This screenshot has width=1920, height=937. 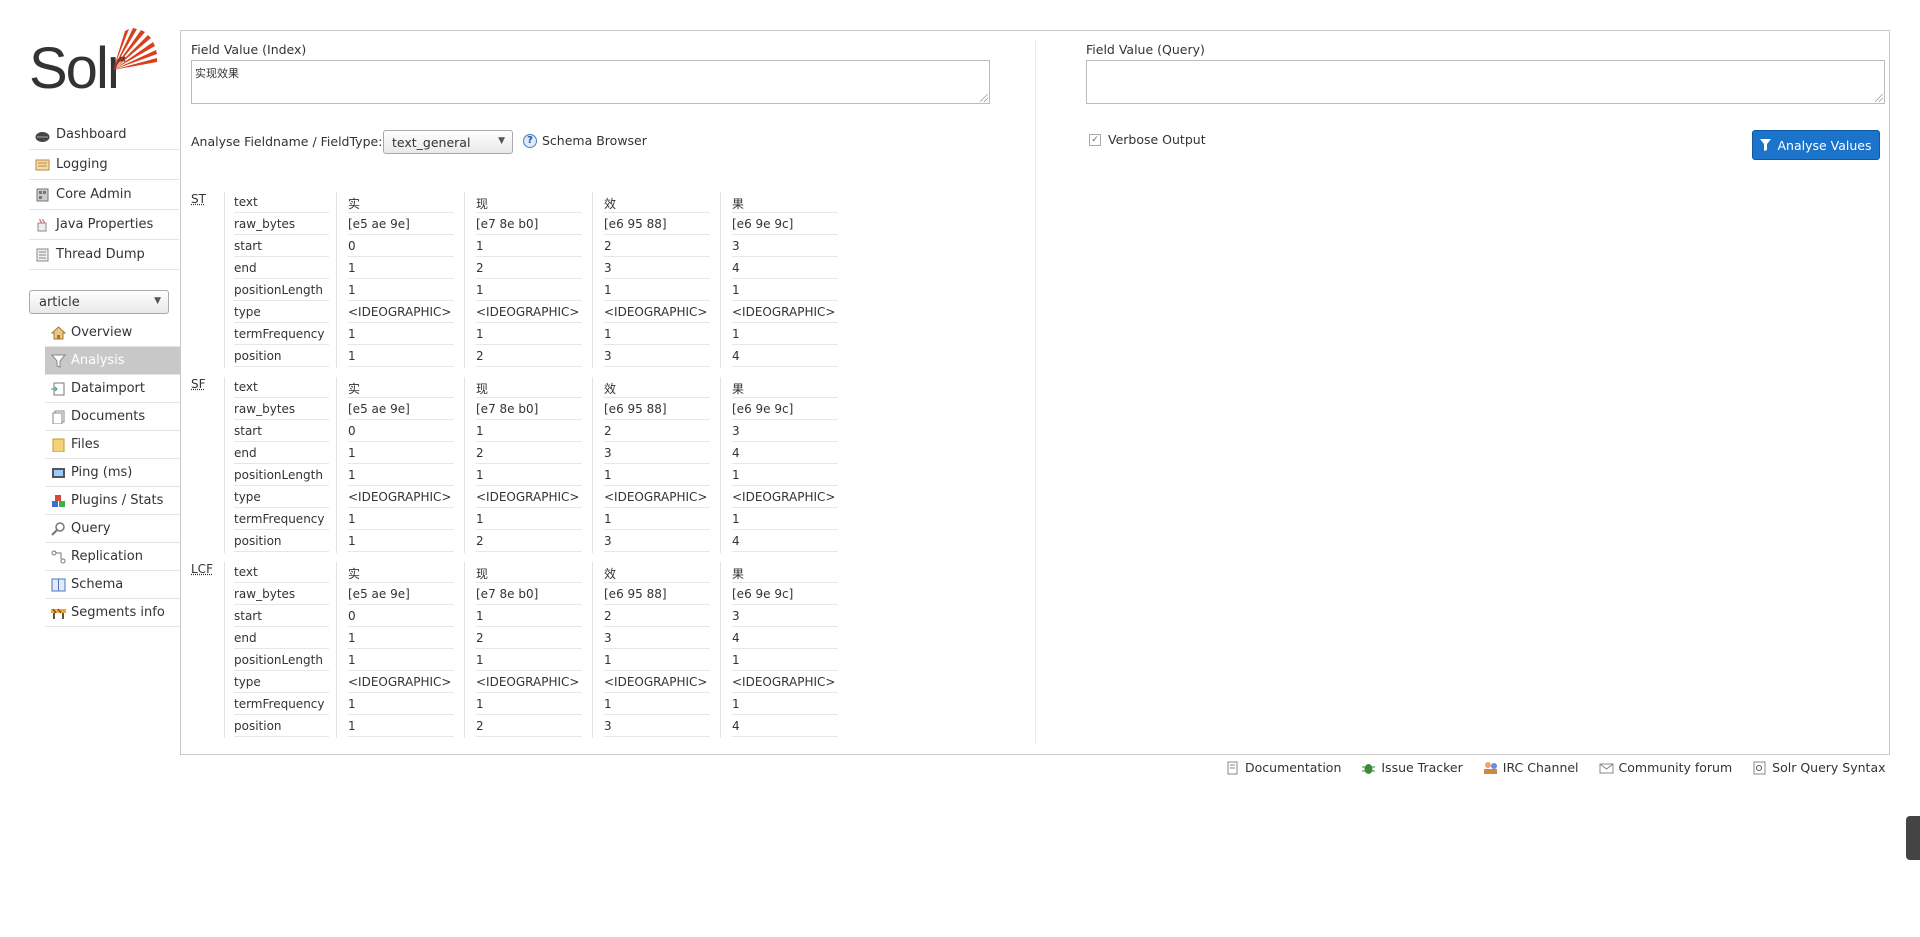 What do you see at coordinates (1422, 767) in the screenshot?
I see `footer-link-label: Issue Tracker` at bounding box center [1422, 767].